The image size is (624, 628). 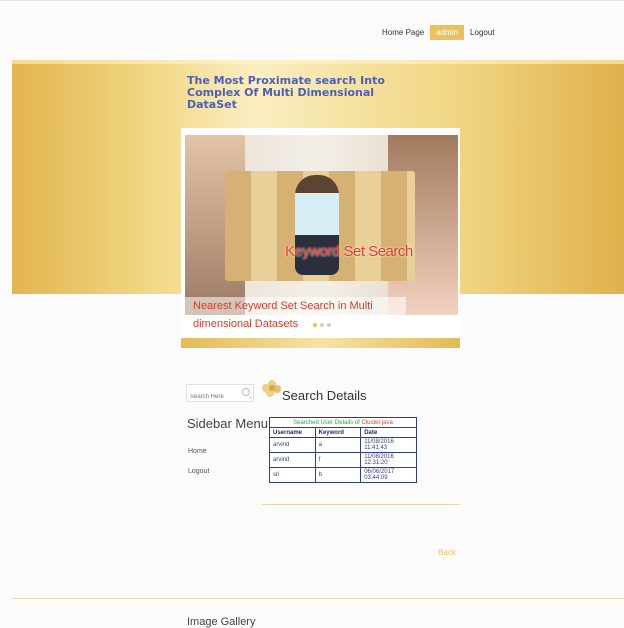 What do you see at coordinates (338, 445) in the screenshot?
I see `cell-keyword: a` at bounding box center [338, 445].